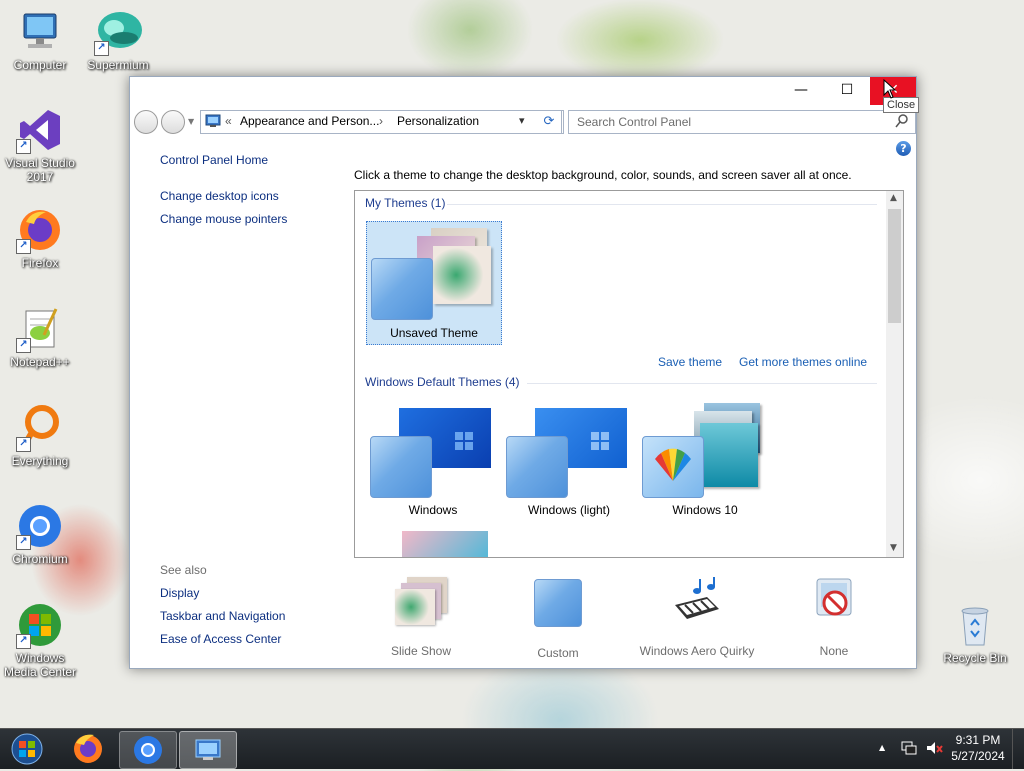 This screenshot has height=771, width=1024. Describe the element at coordinates (191, 121) in the screenshot. I see `recent-pages-chevron-icon: ▼` at that location.